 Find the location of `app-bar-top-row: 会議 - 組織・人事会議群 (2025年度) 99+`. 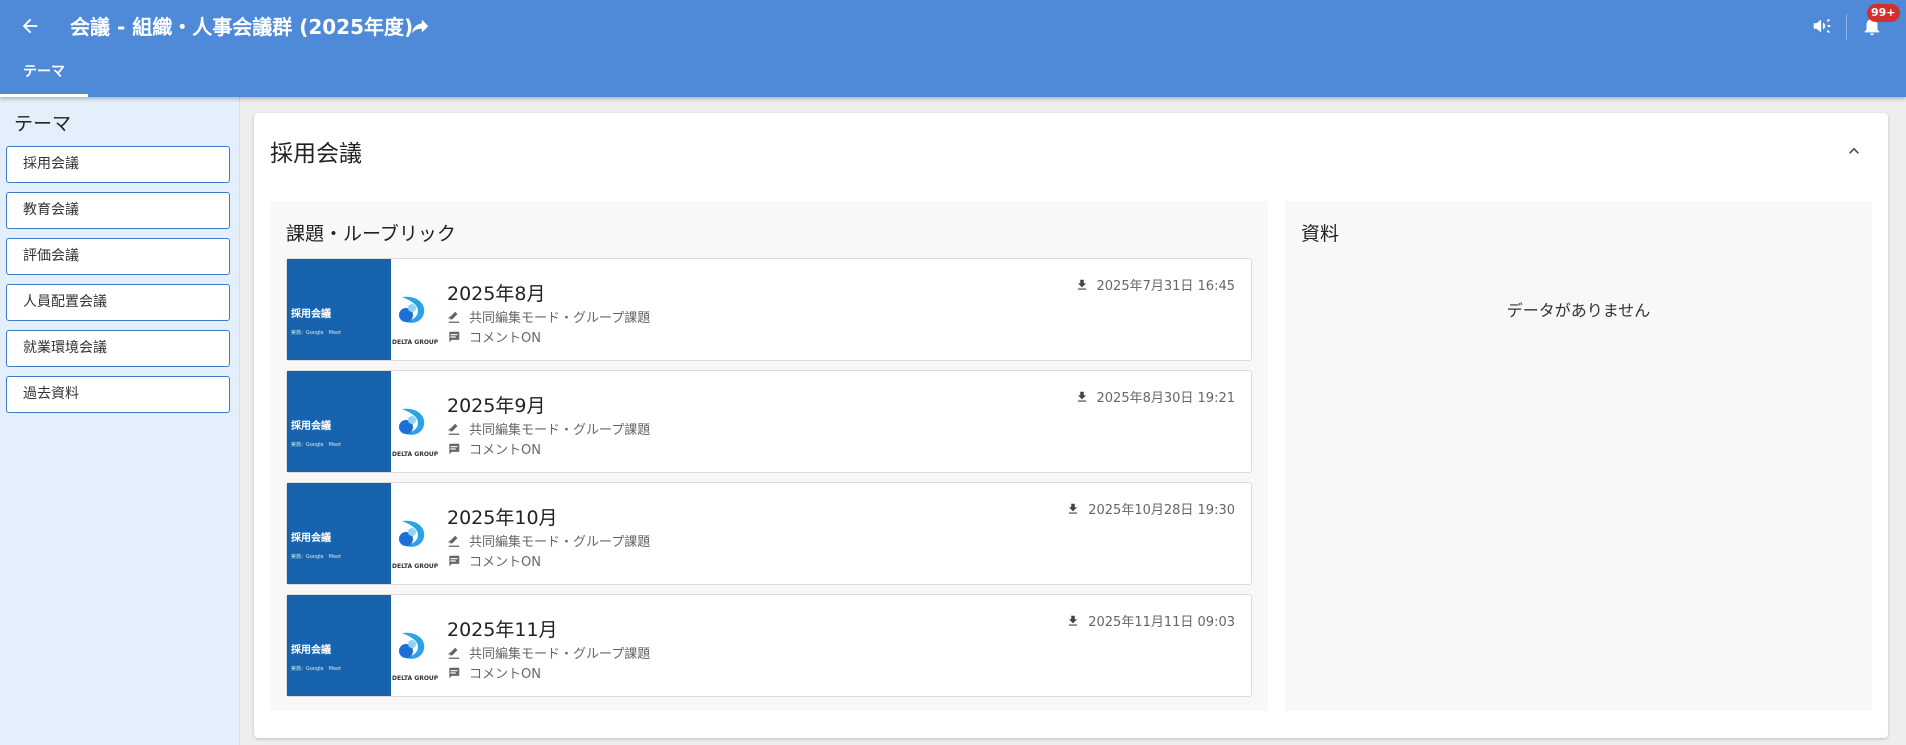

app-bar-top-row: 会議 - 組織・人事会議群 (2025年度) 99+ is located at coordinates (953, 25).